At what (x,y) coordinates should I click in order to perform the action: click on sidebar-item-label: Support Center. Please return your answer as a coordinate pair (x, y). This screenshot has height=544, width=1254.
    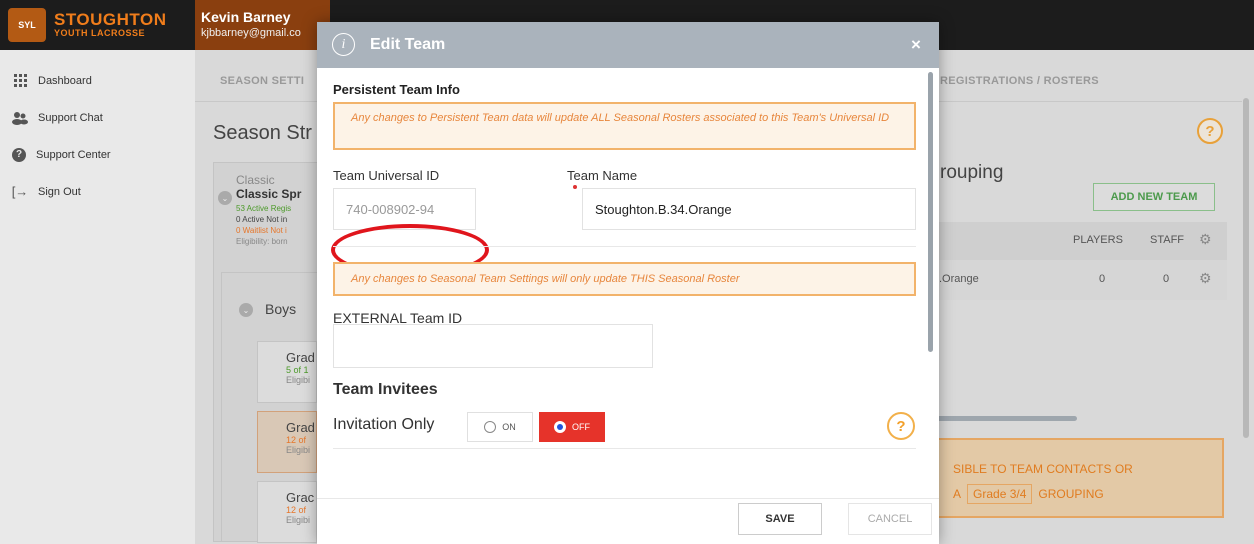
    Looking at the image, I should click on (73, 154).